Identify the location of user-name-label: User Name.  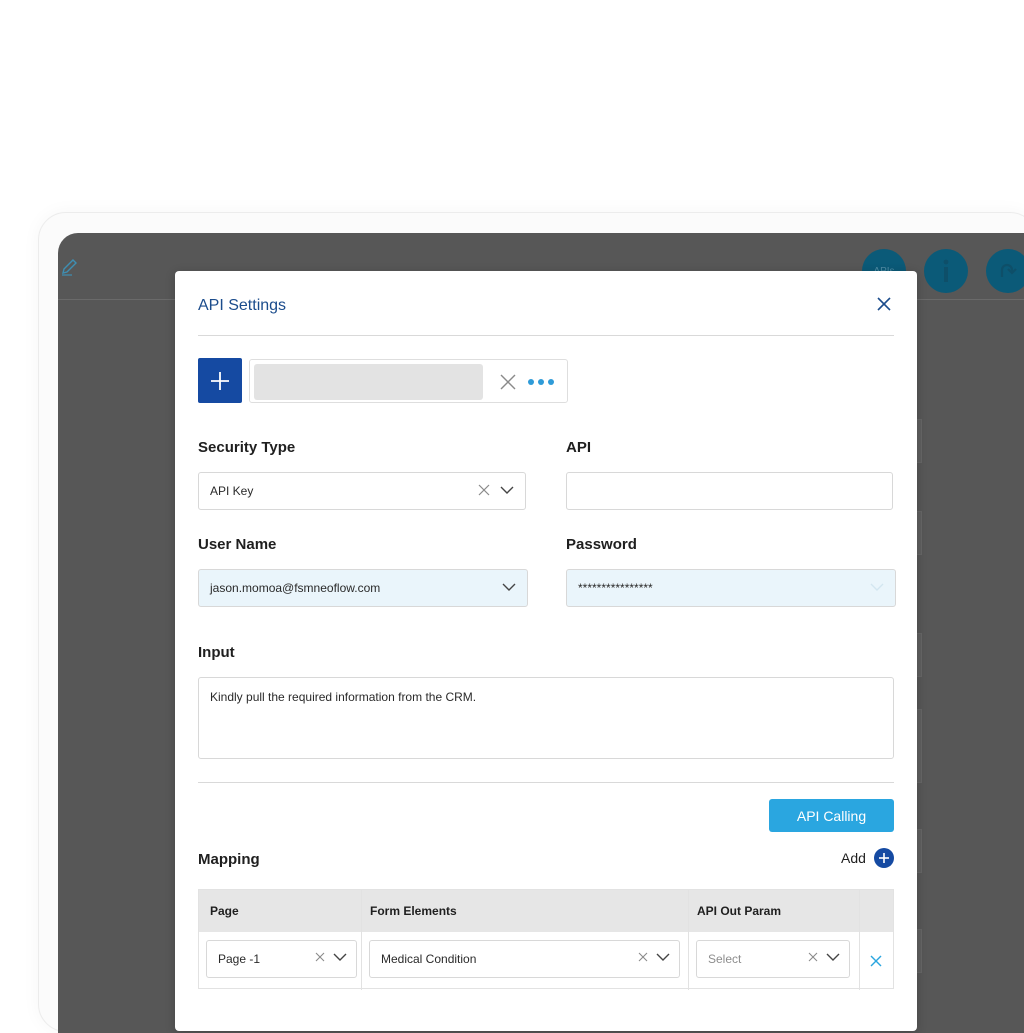
(237, 544).